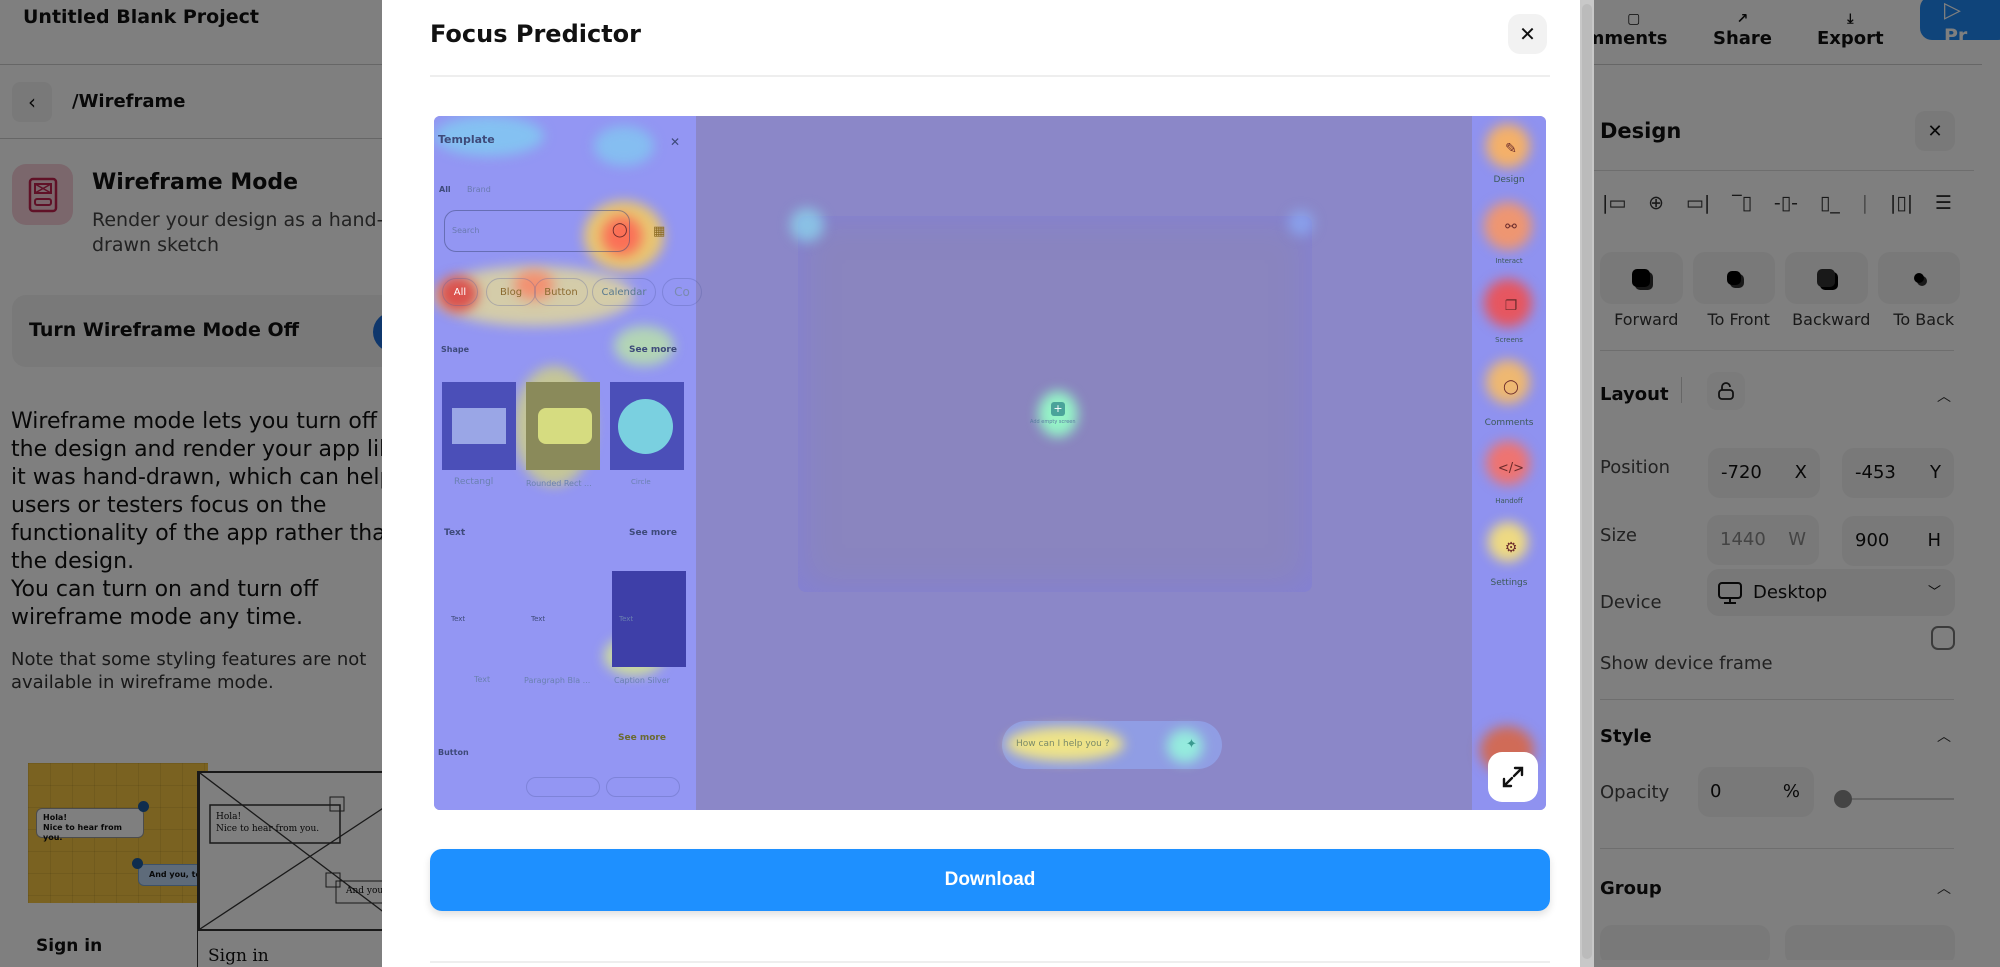 The height and width of the screenshot is (967, 2000). What do you see at coordinates (466, 139) in the screenshot?
I see `hm-panel-title: Template` at bounding box center [466, 139].